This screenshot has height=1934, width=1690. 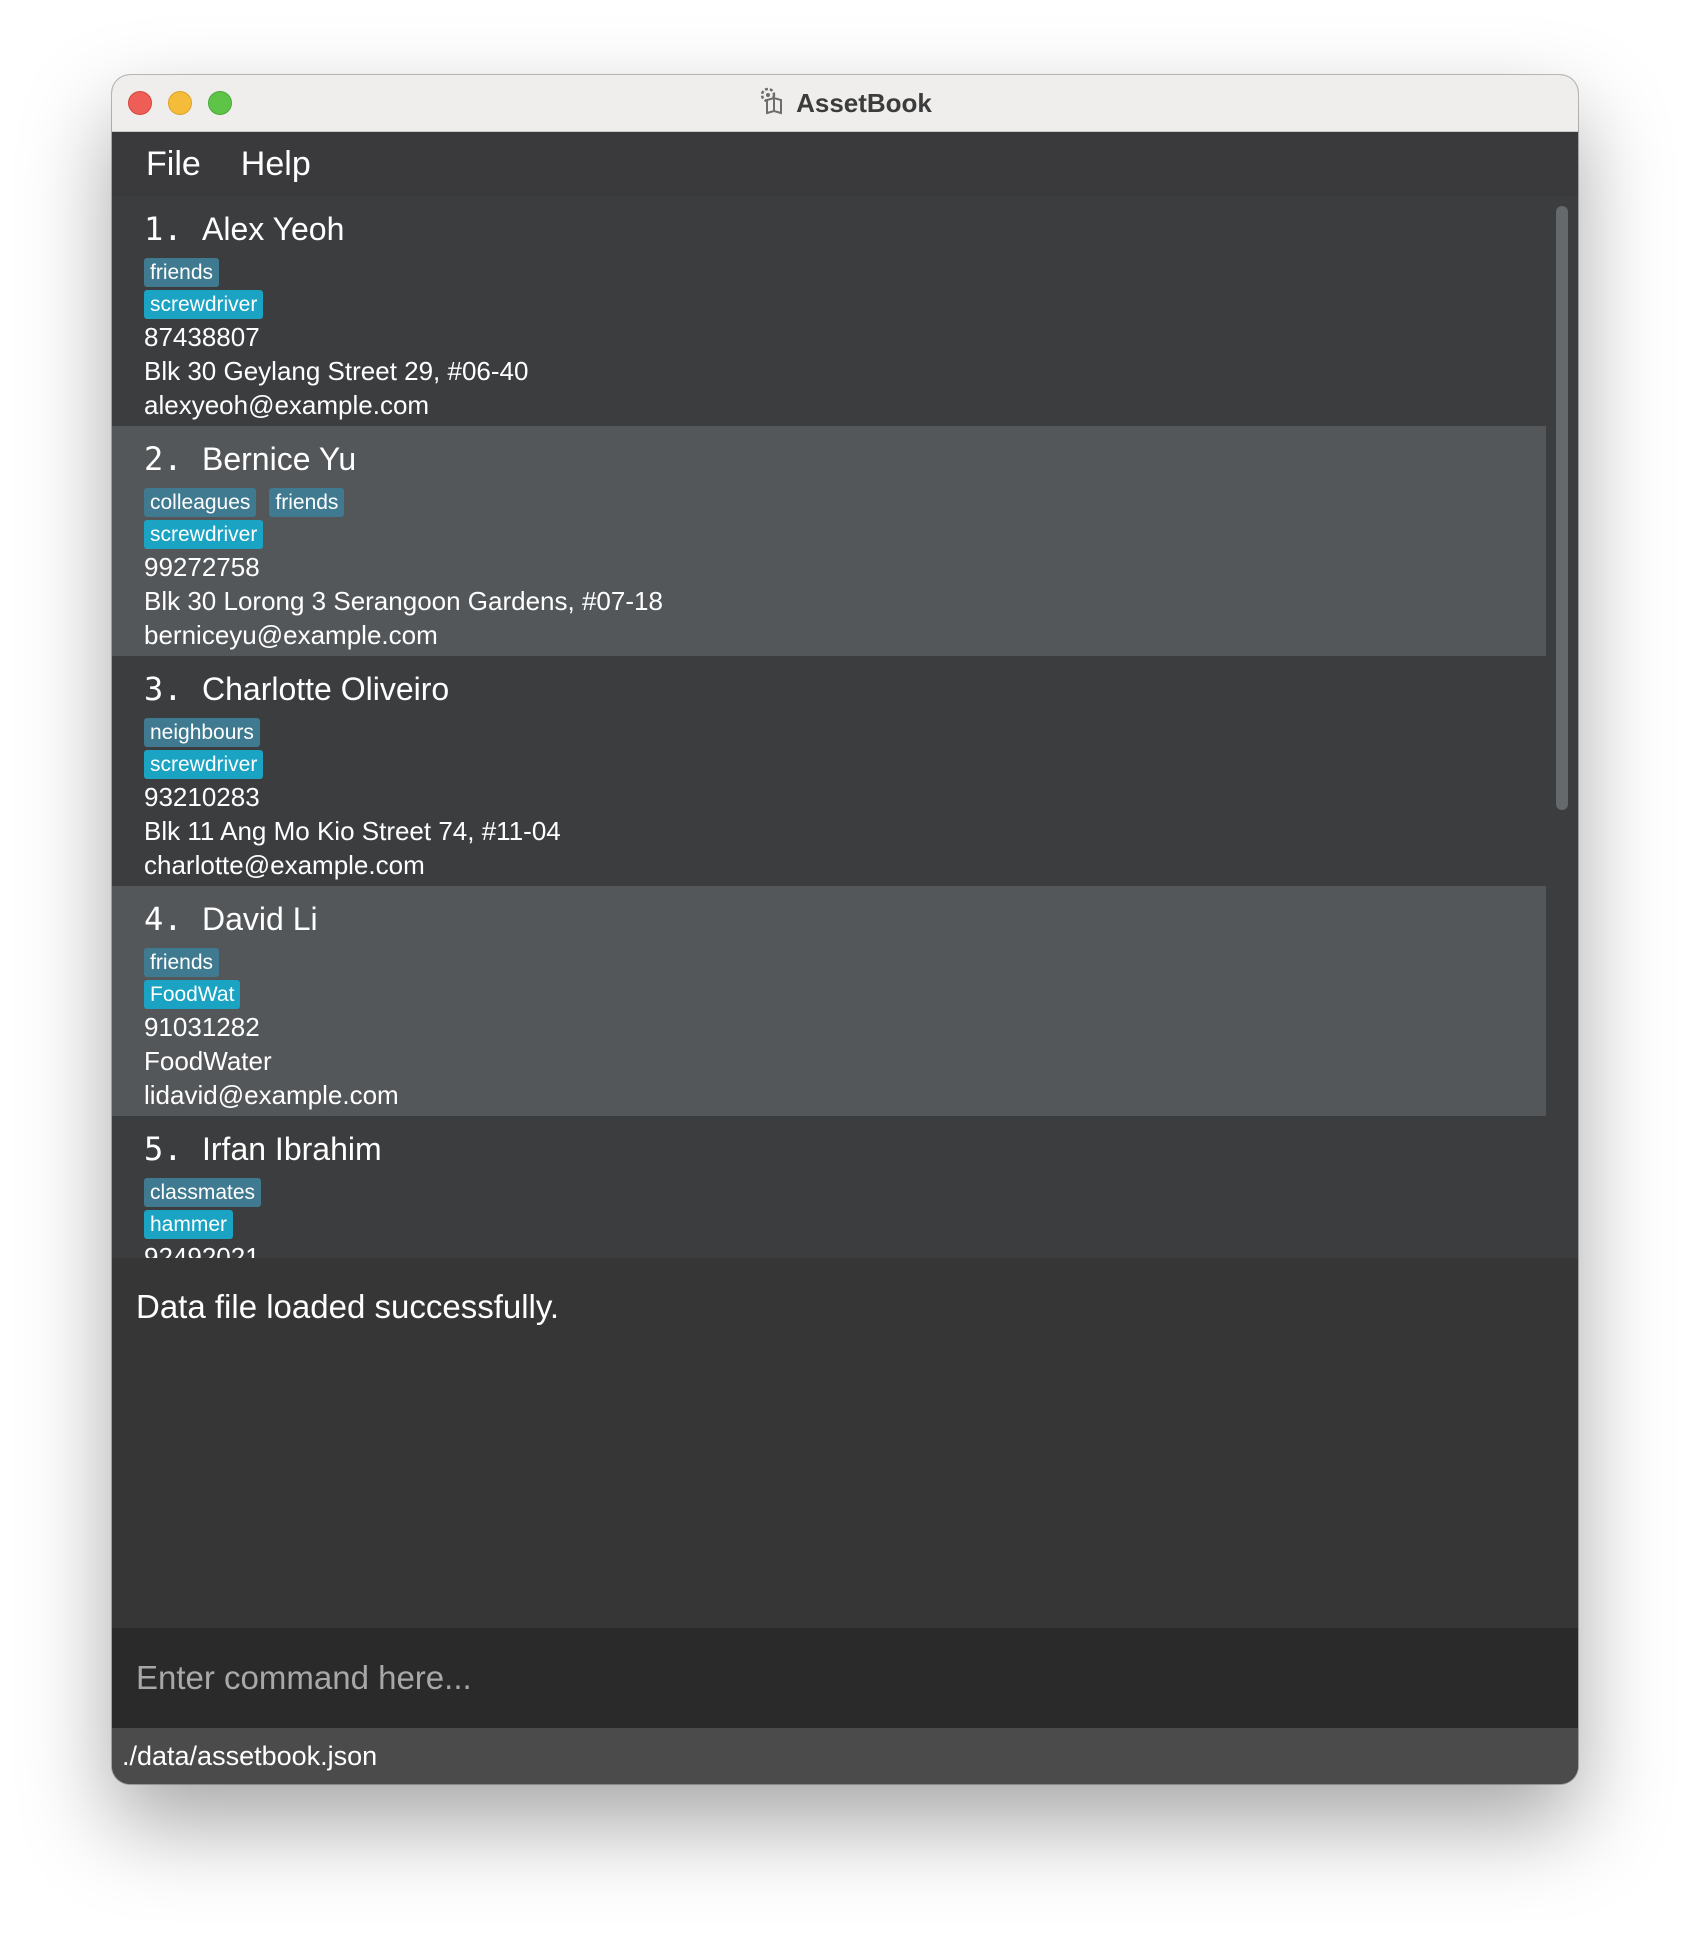 What do you see at coordinates (284, 865) in the screenshot?
I see `person-email: charlotte@example.com` at bounding box center [284, 865].